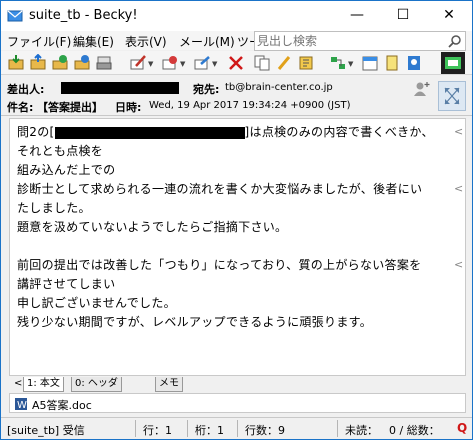  I want to click on body-line-1: 問2の[ ]は点検のみの内容で書くべきか、, so click(225, 131).